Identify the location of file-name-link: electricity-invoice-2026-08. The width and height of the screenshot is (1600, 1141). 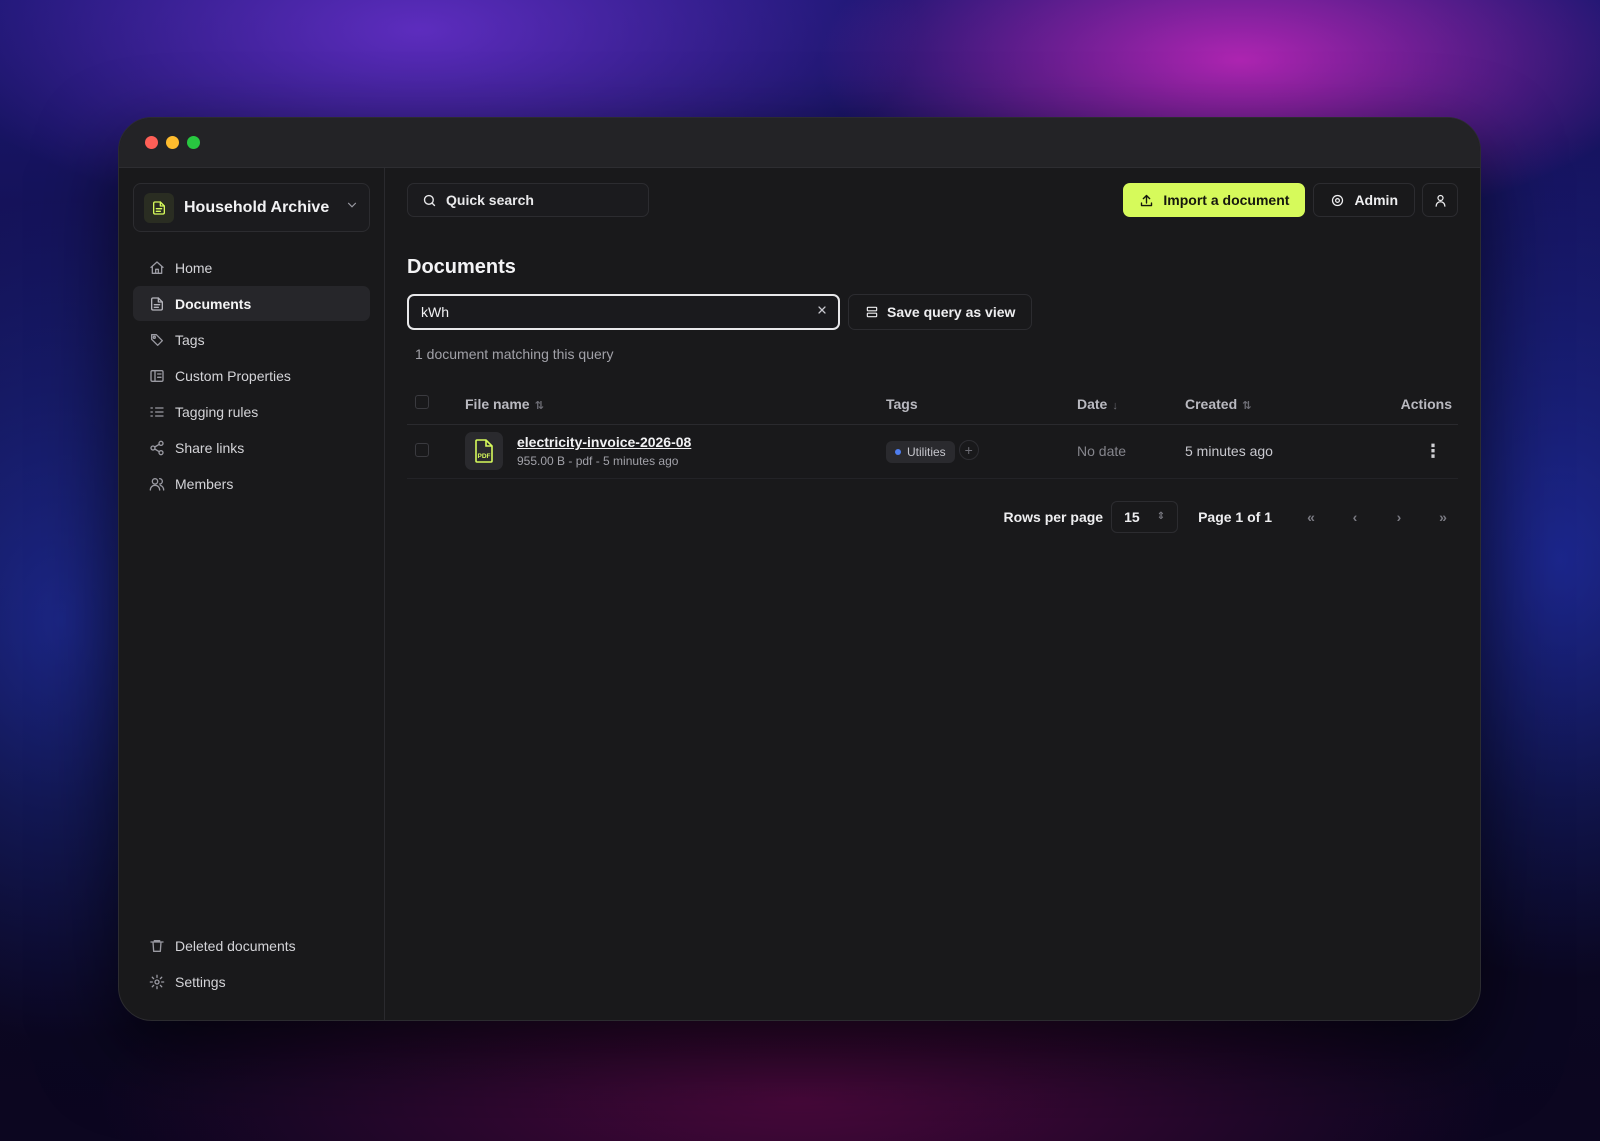
(604, 442).